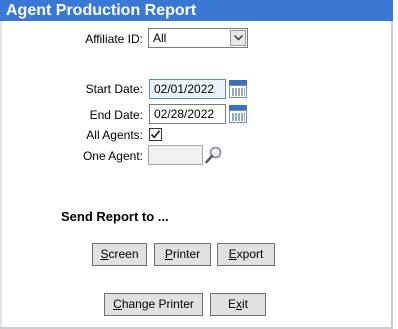 Image resolution: width=398 pixels, height=329 pixels. I want to click on chevron-down-icon, so click(238, 38).